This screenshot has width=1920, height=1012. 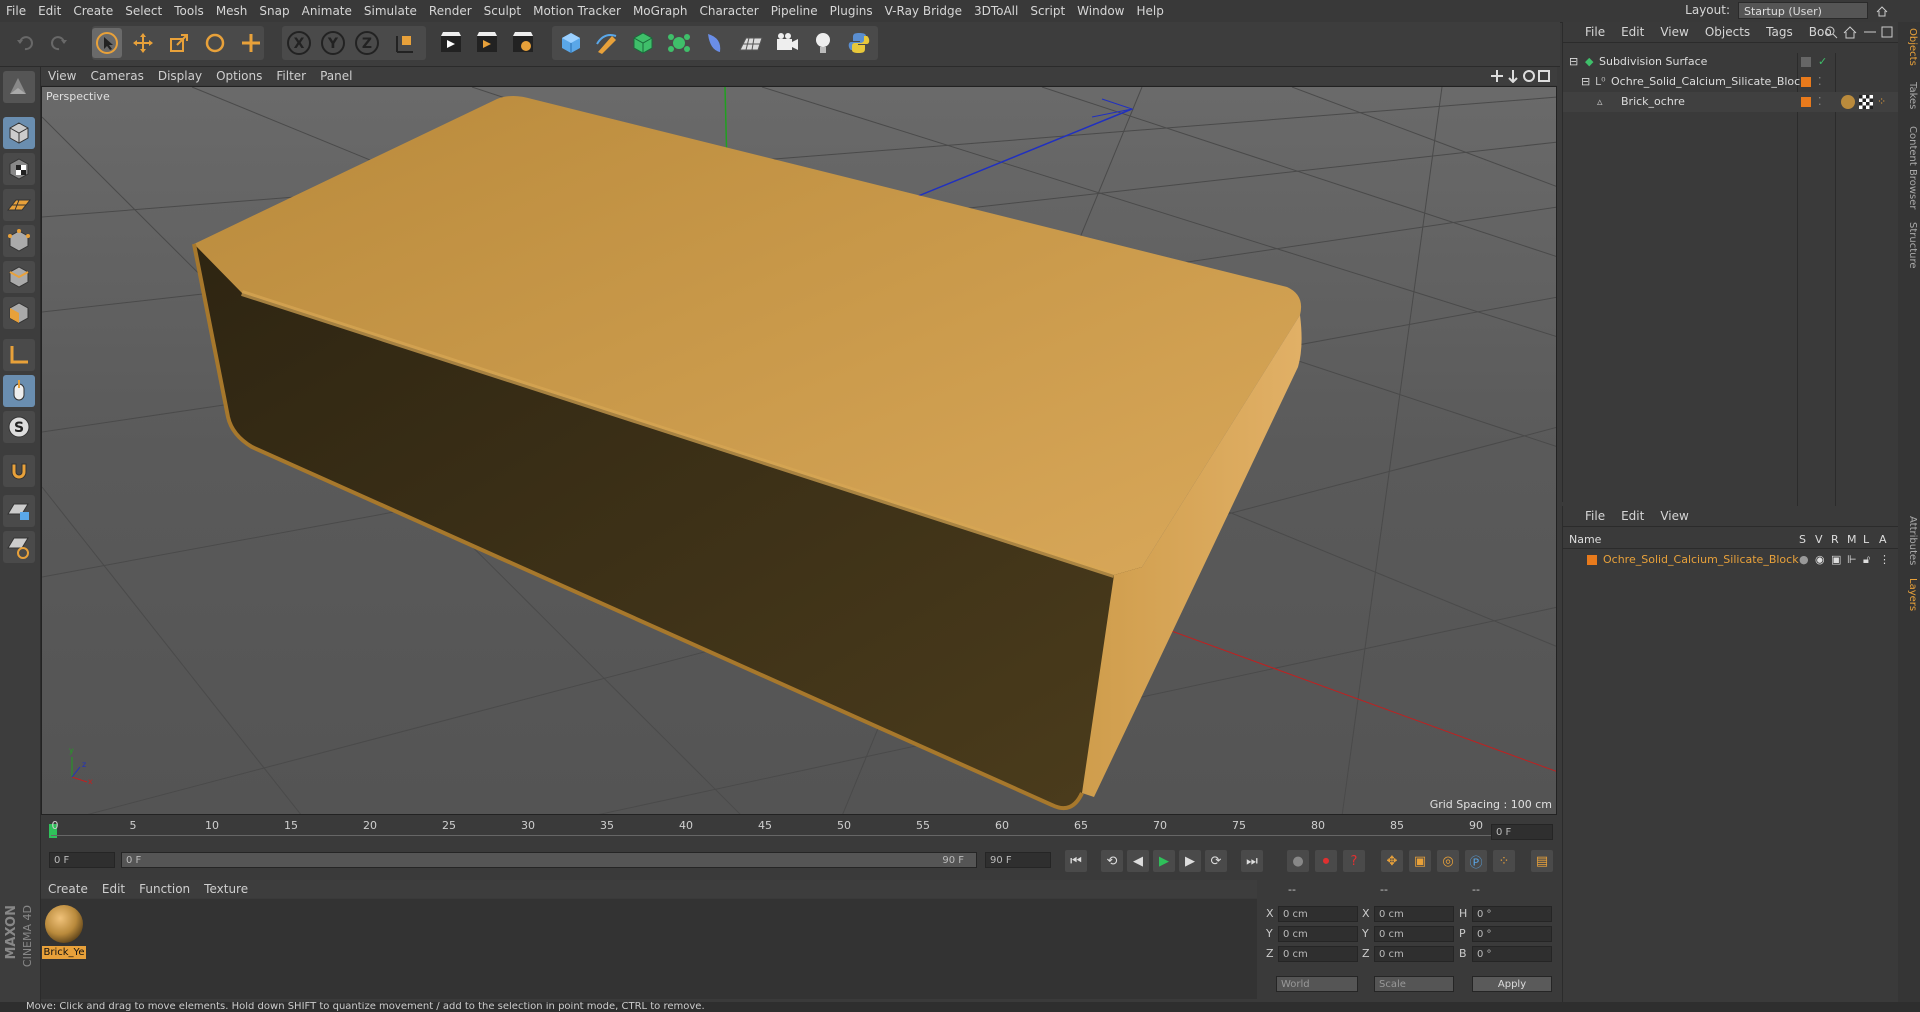 I want to click on planar-workplane-icon, so click(x=19, y=547).